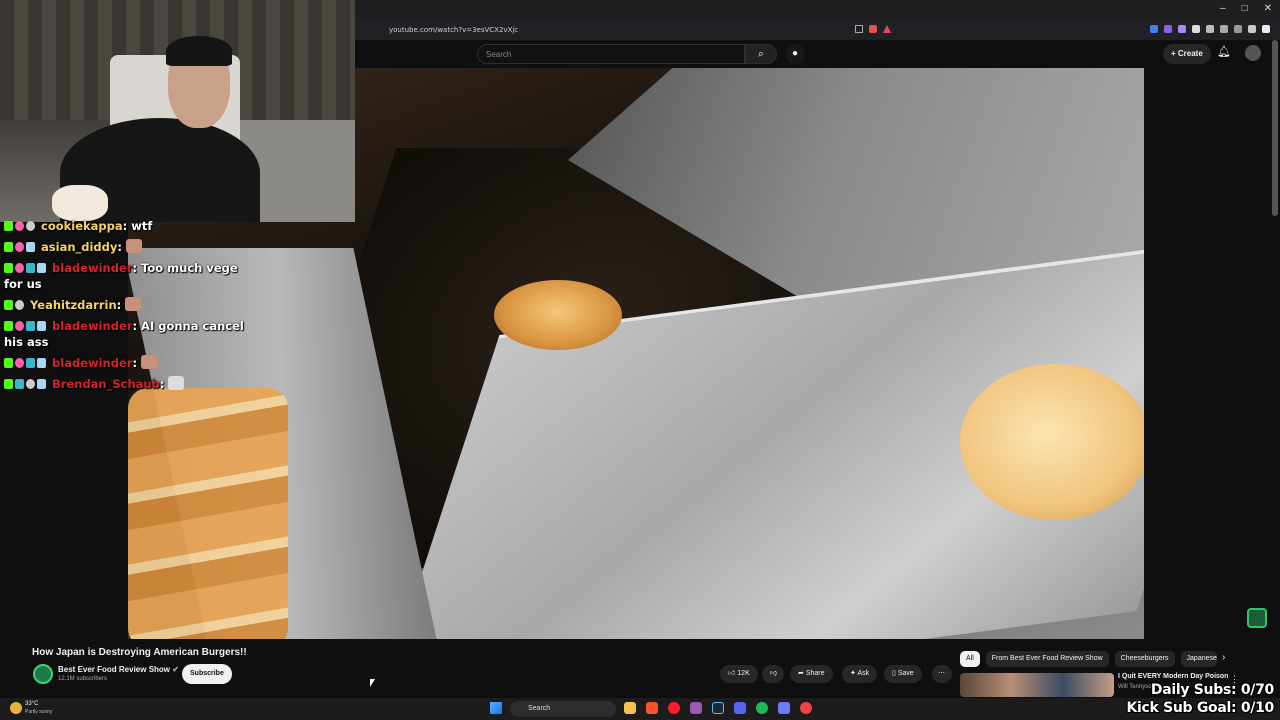 The height and width of the screenshot is (720, 1280). Describe the element at coordinates (1275, 128) in the screenshot. I see `scrollbar` at that location.